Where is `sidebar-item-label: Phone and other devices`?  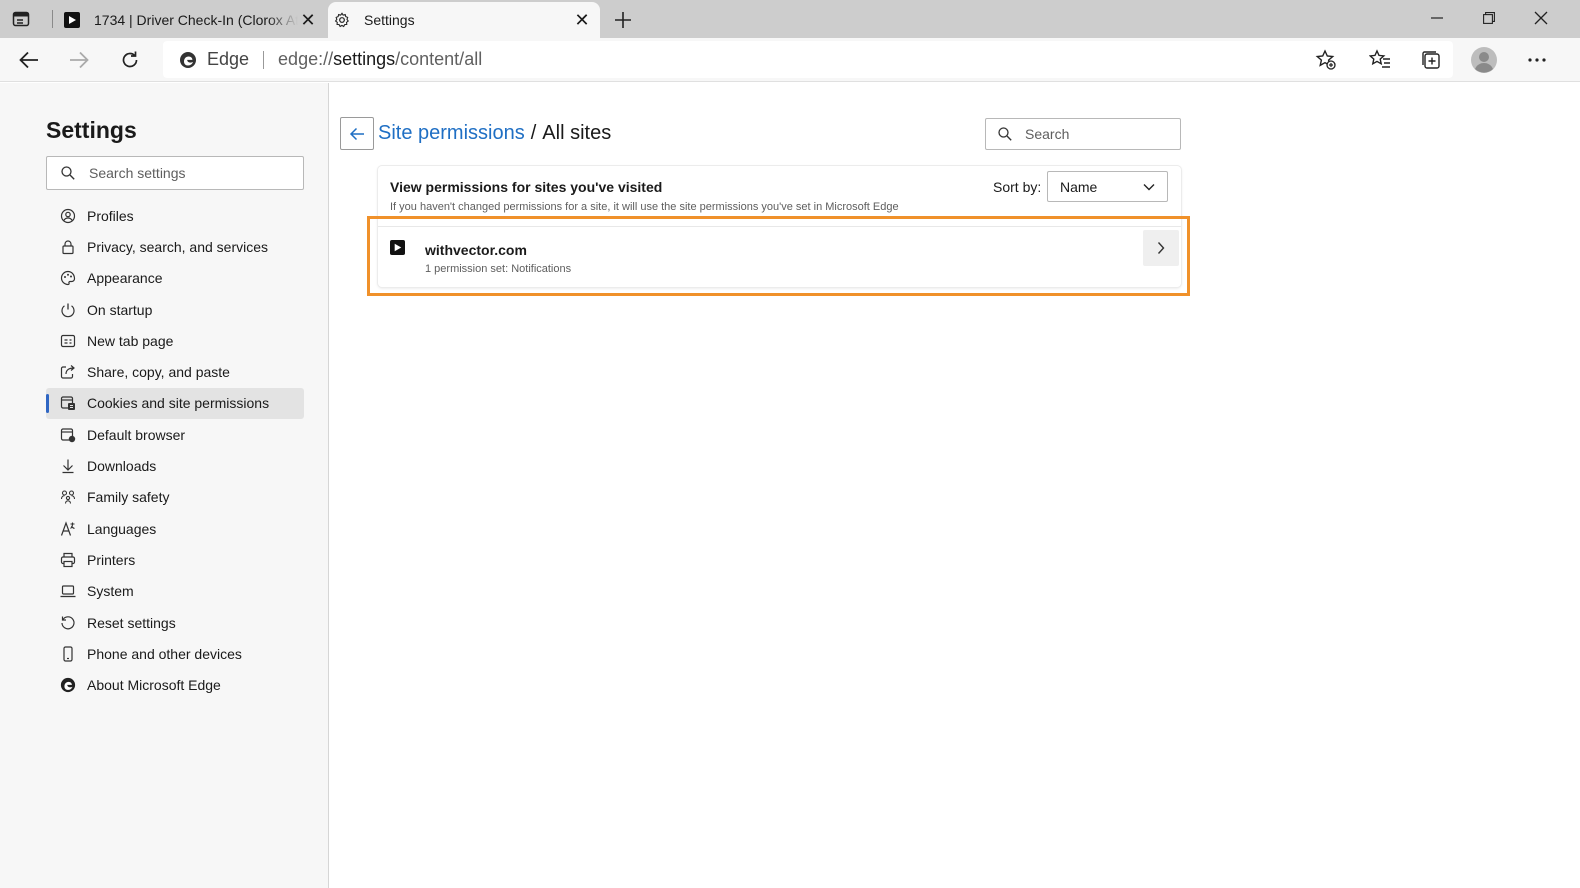
sidebar-item-label: Phone and other devices is located at coordinates (164, 653).